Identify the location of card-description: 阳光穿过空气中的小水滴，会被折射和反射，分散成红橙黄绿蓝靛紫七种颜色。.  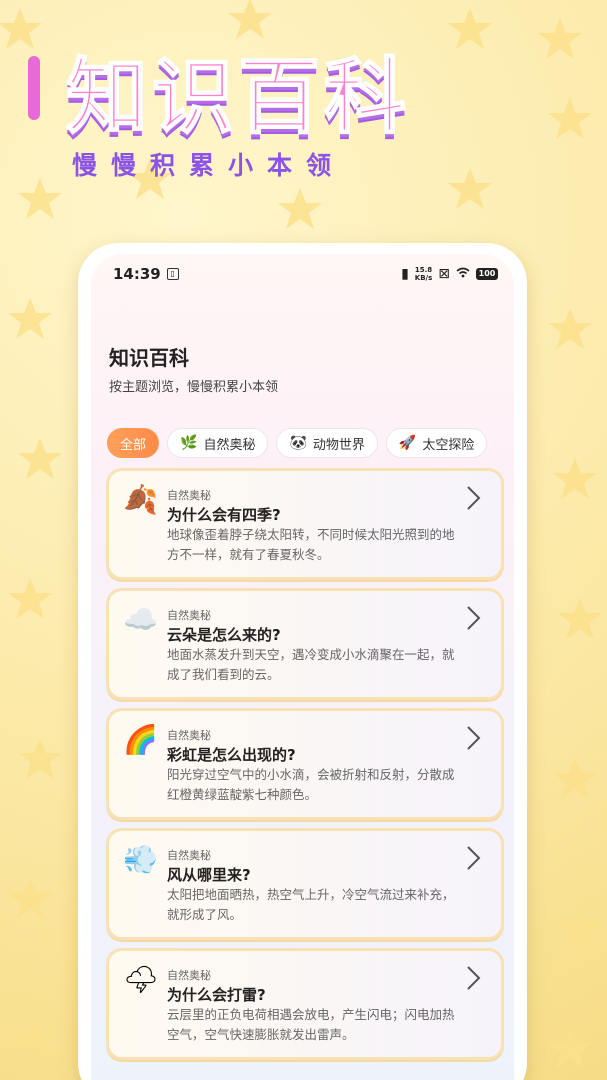
(311, 784).